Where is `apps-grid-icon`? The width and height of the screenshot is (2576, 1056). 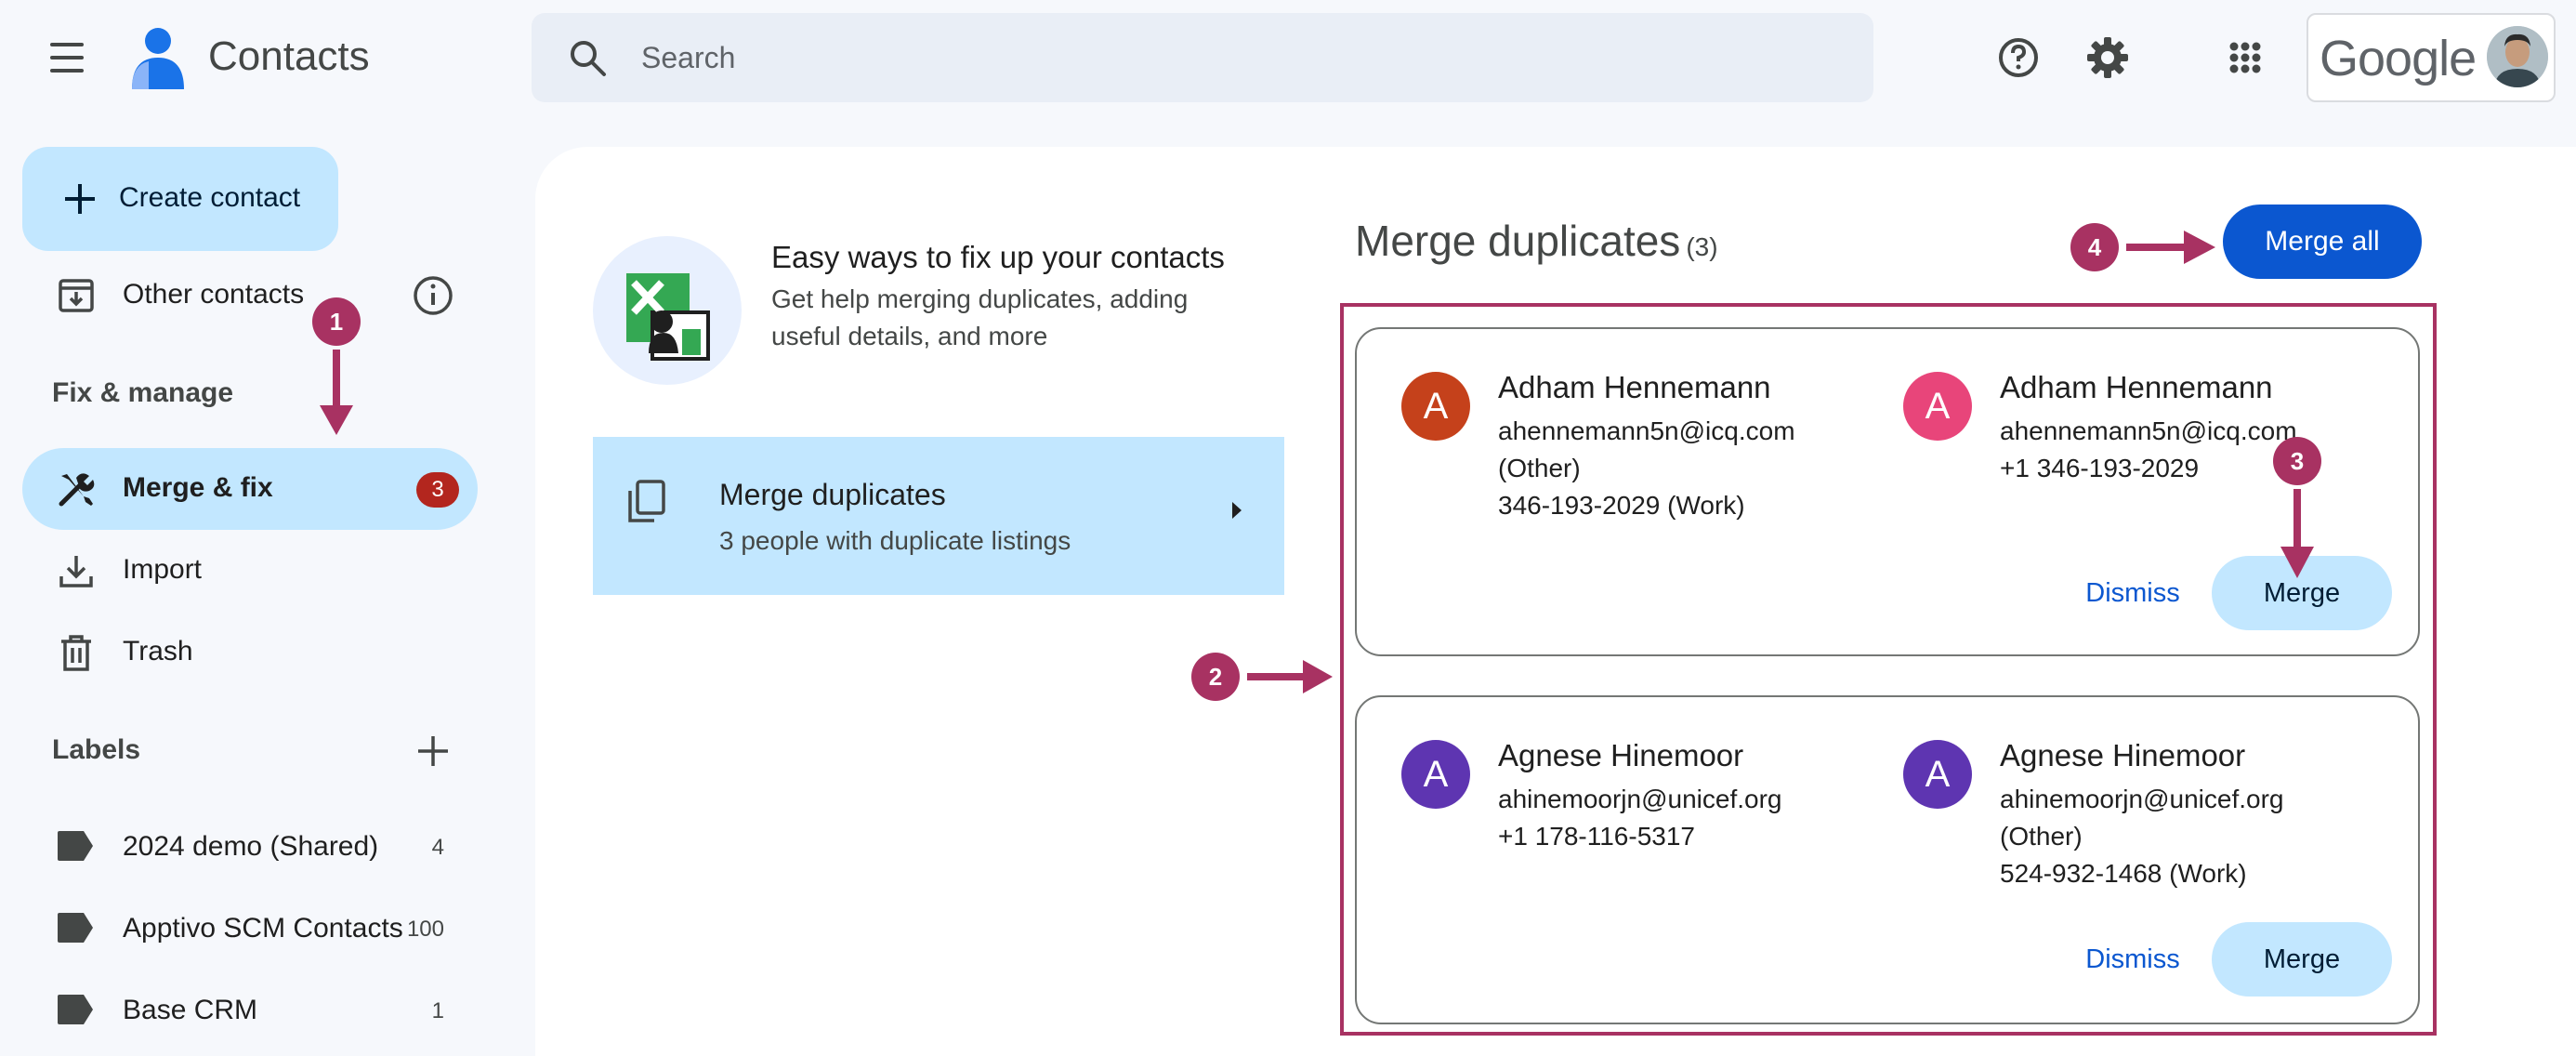
apps-grid-icon is located at coordinates (2245, 58).